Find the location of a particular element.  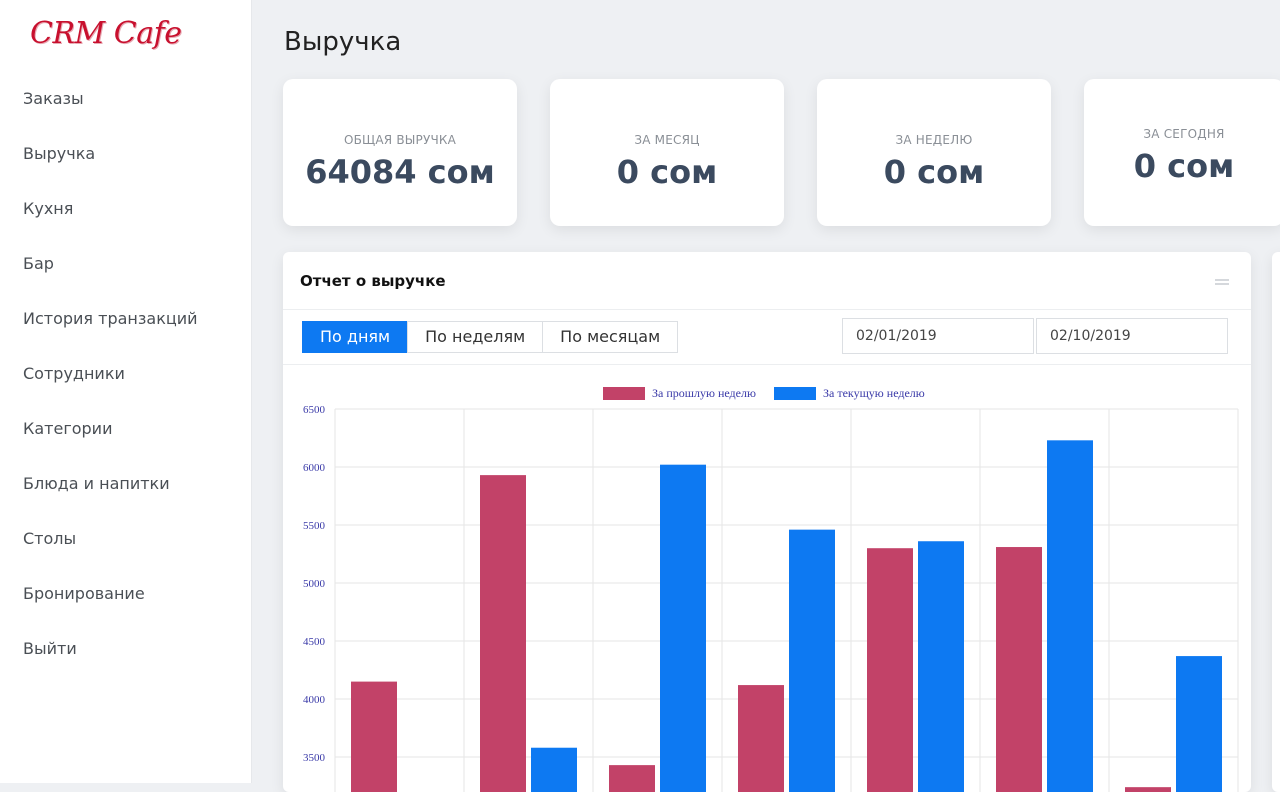

stat-value: 64084 сом is located at coordinates (400, 172).